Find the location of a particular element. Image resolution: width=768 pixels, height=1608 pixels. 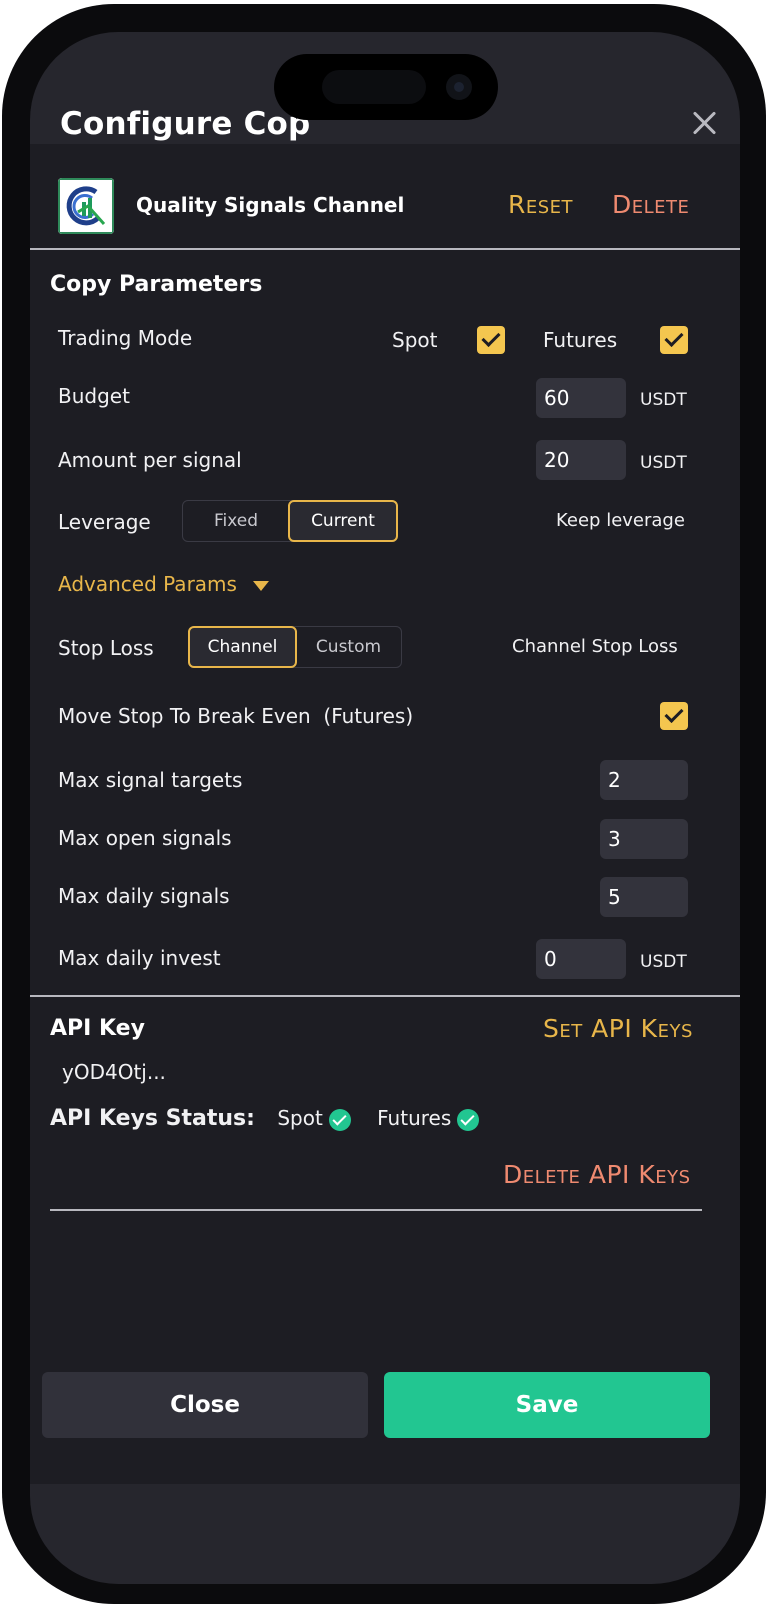

channel-logo-icon is located at coordinates (86, 206).